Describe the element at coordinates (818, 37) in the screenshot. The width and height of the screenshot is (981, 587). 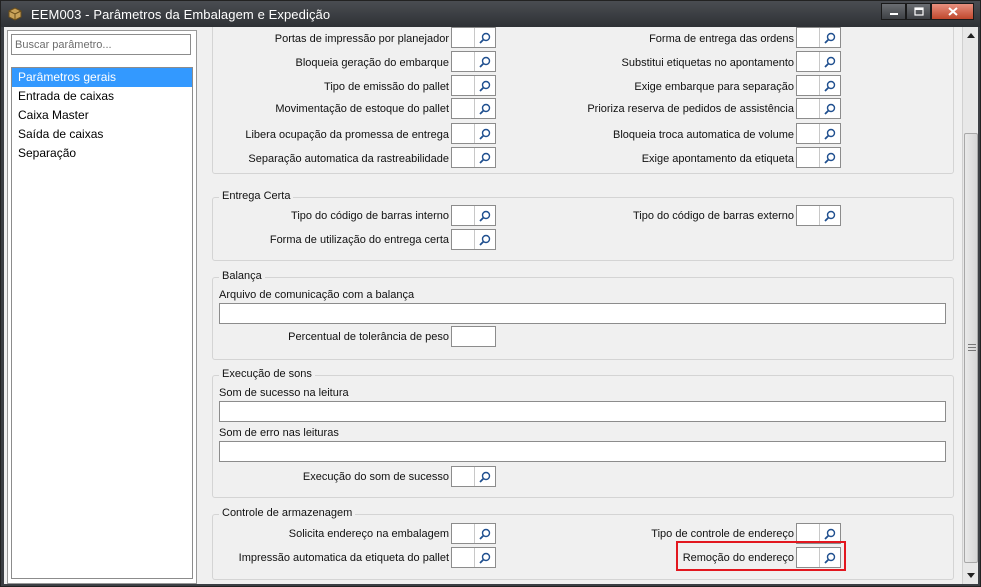
I see `lookup-forma-entrega-ordens` at that location.